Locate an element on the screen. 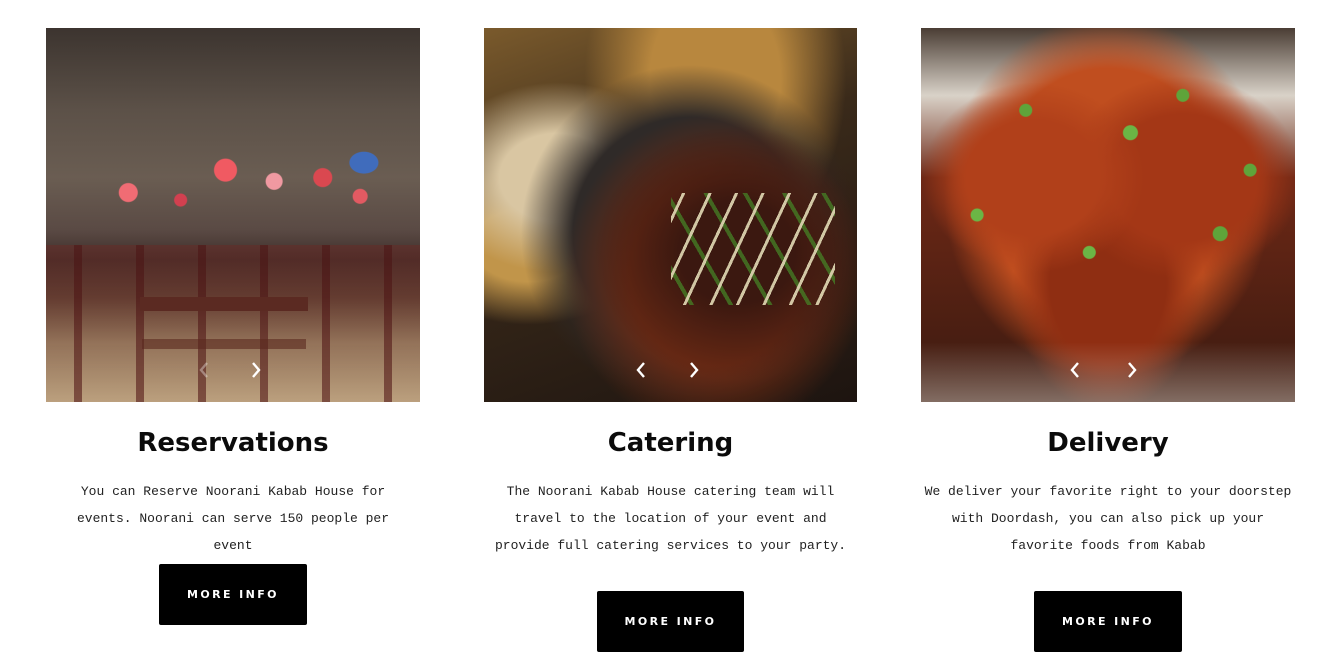 The height and width of the screenshot is (656, 1340). card-title: Catering is located at coordinates (670, 443).